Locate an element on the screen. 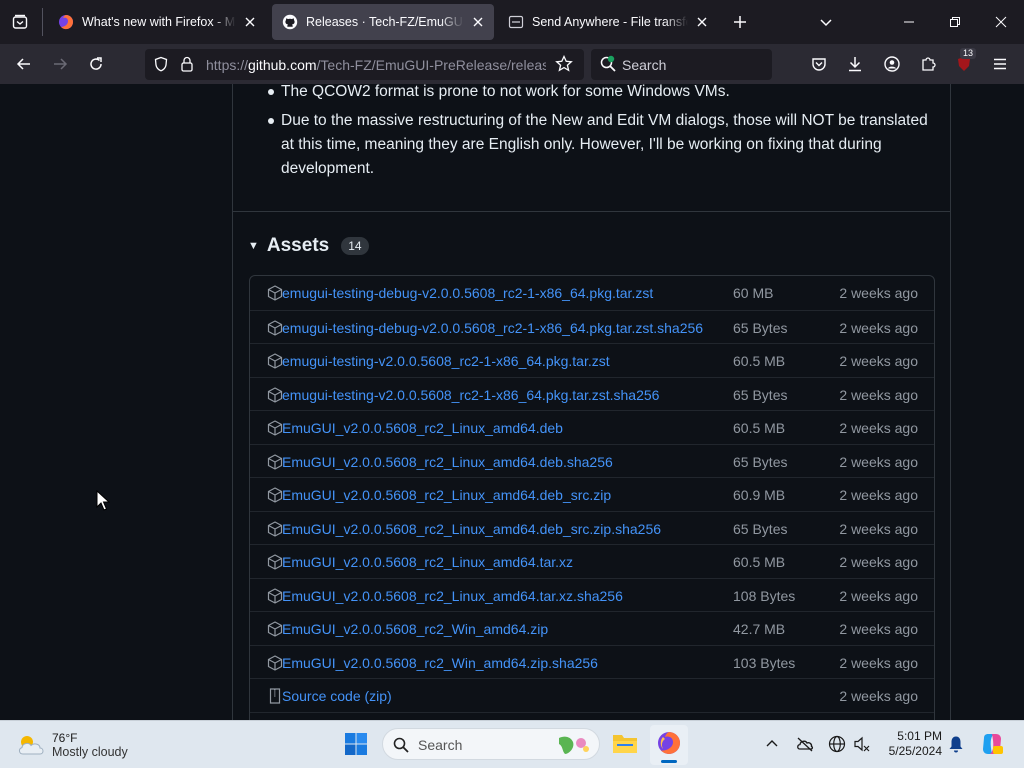 This screenshot has height=768, width=1024. network-tray-button is located at coordinates (805, 744).